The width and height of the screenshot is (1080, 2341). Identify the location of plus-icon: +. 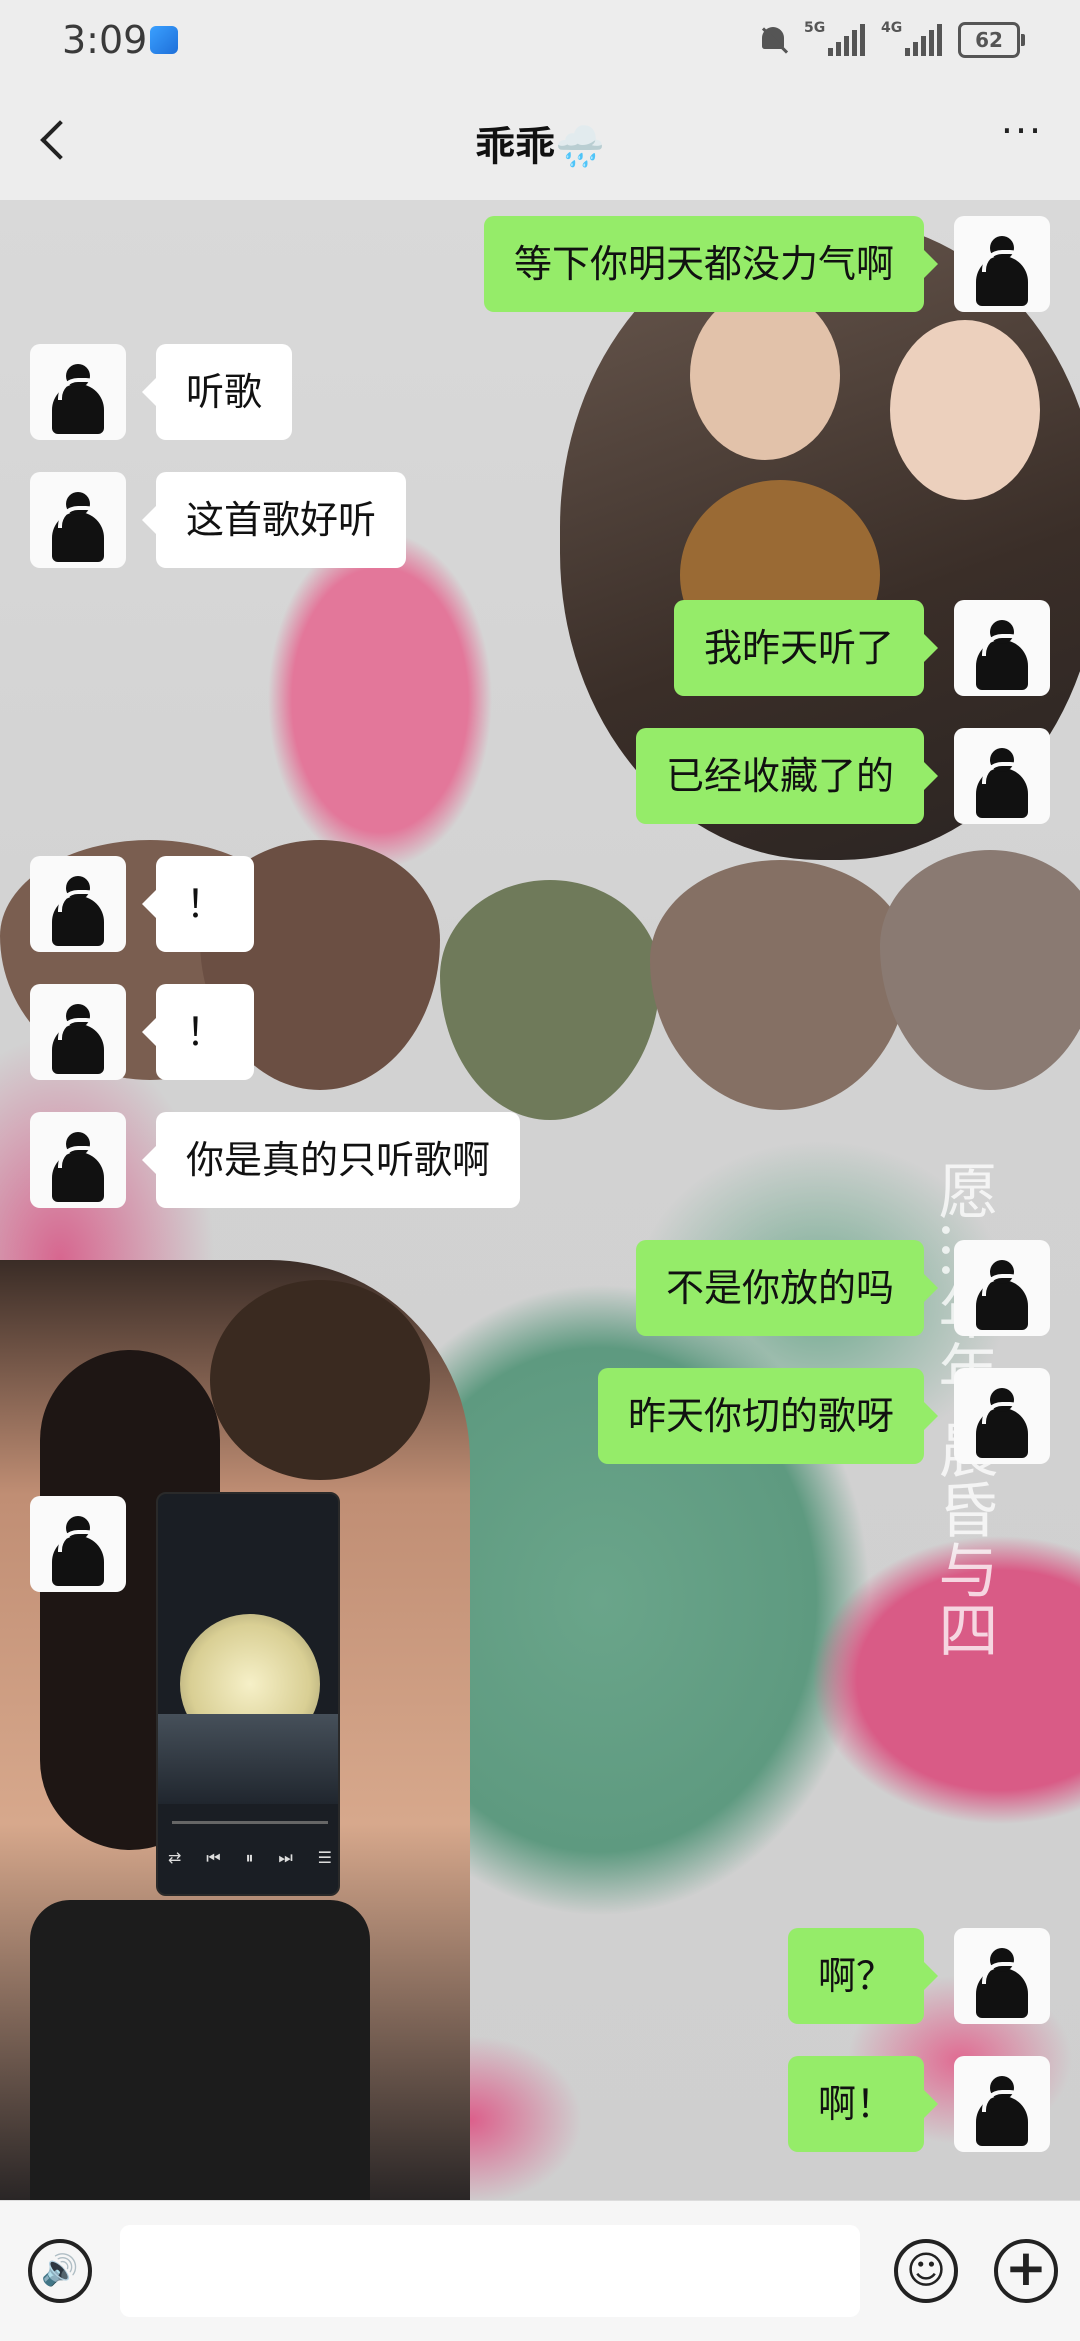
(1026, 2271).